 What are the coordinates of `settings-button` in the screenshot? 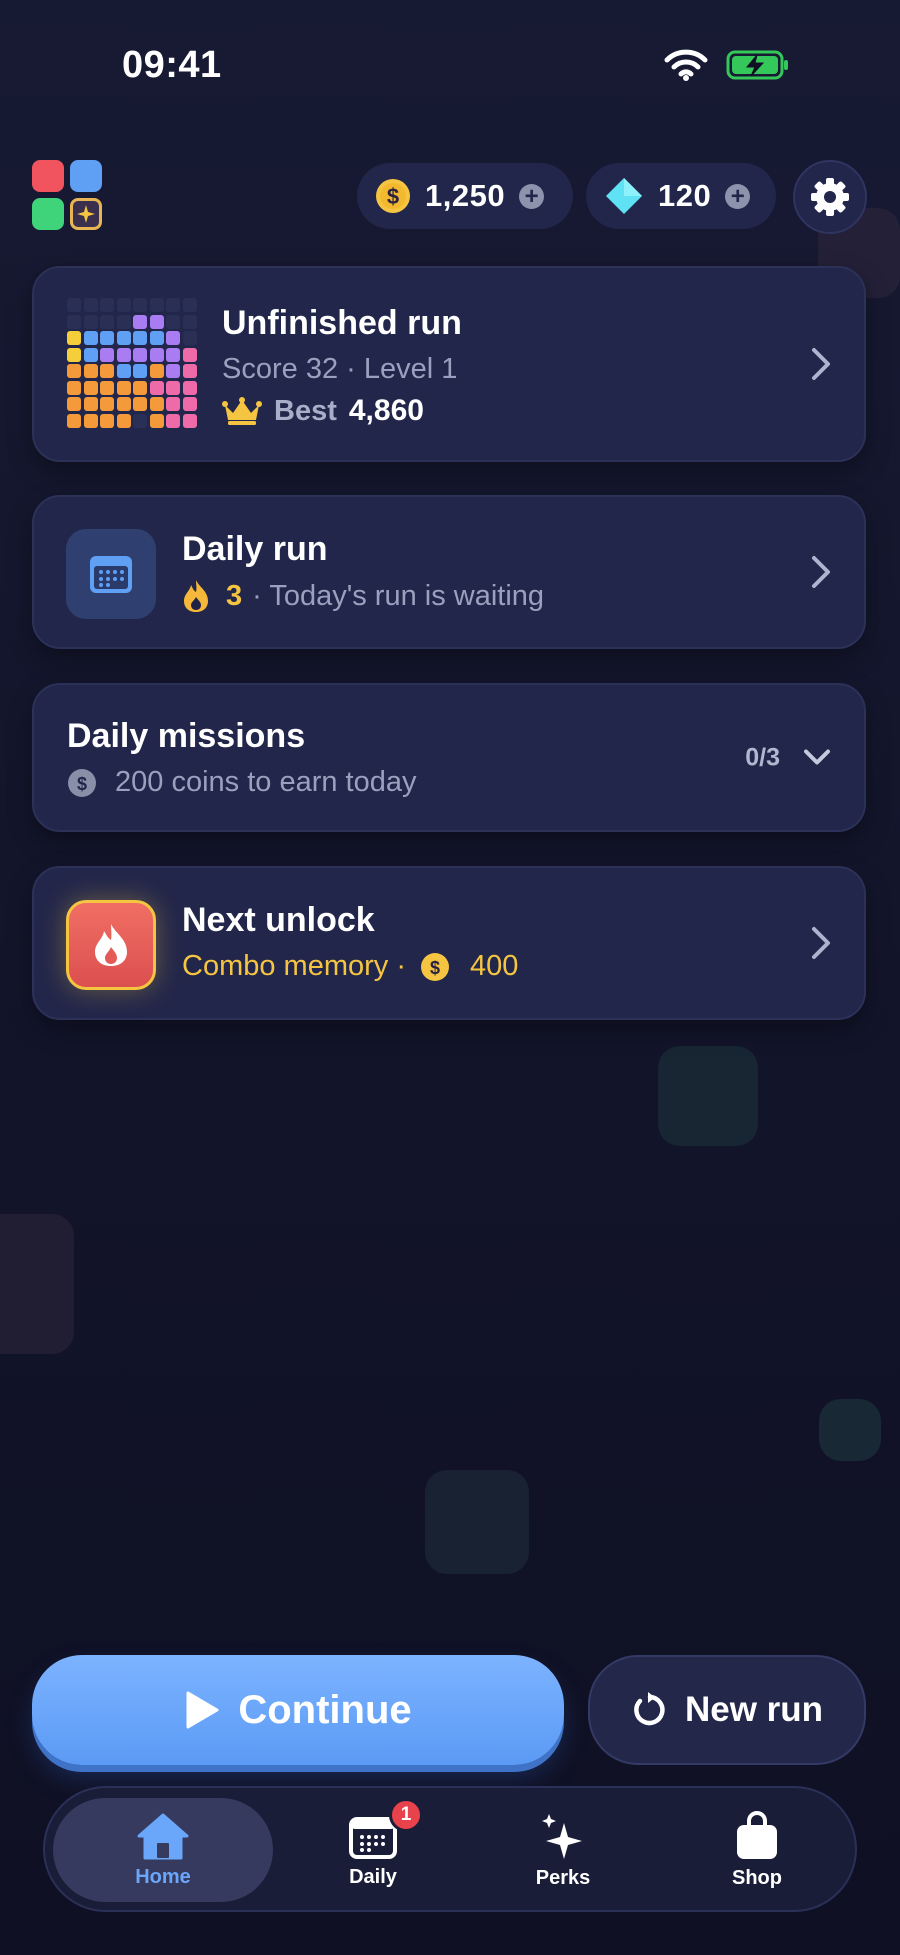 It's located at (830, 197).